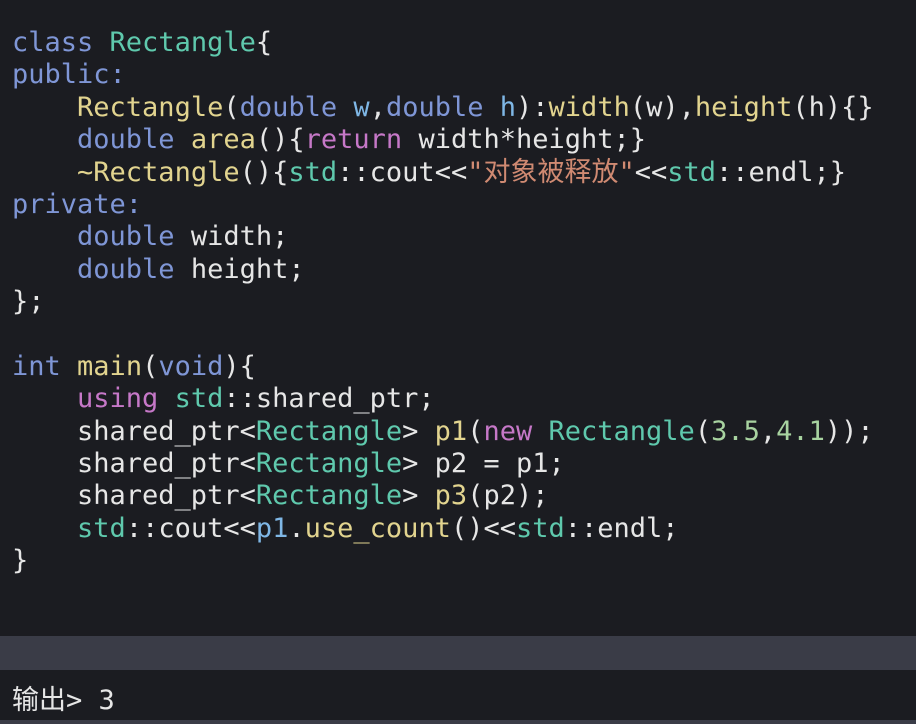  I want to click on code-line: int main(void){, so click(443, 367).